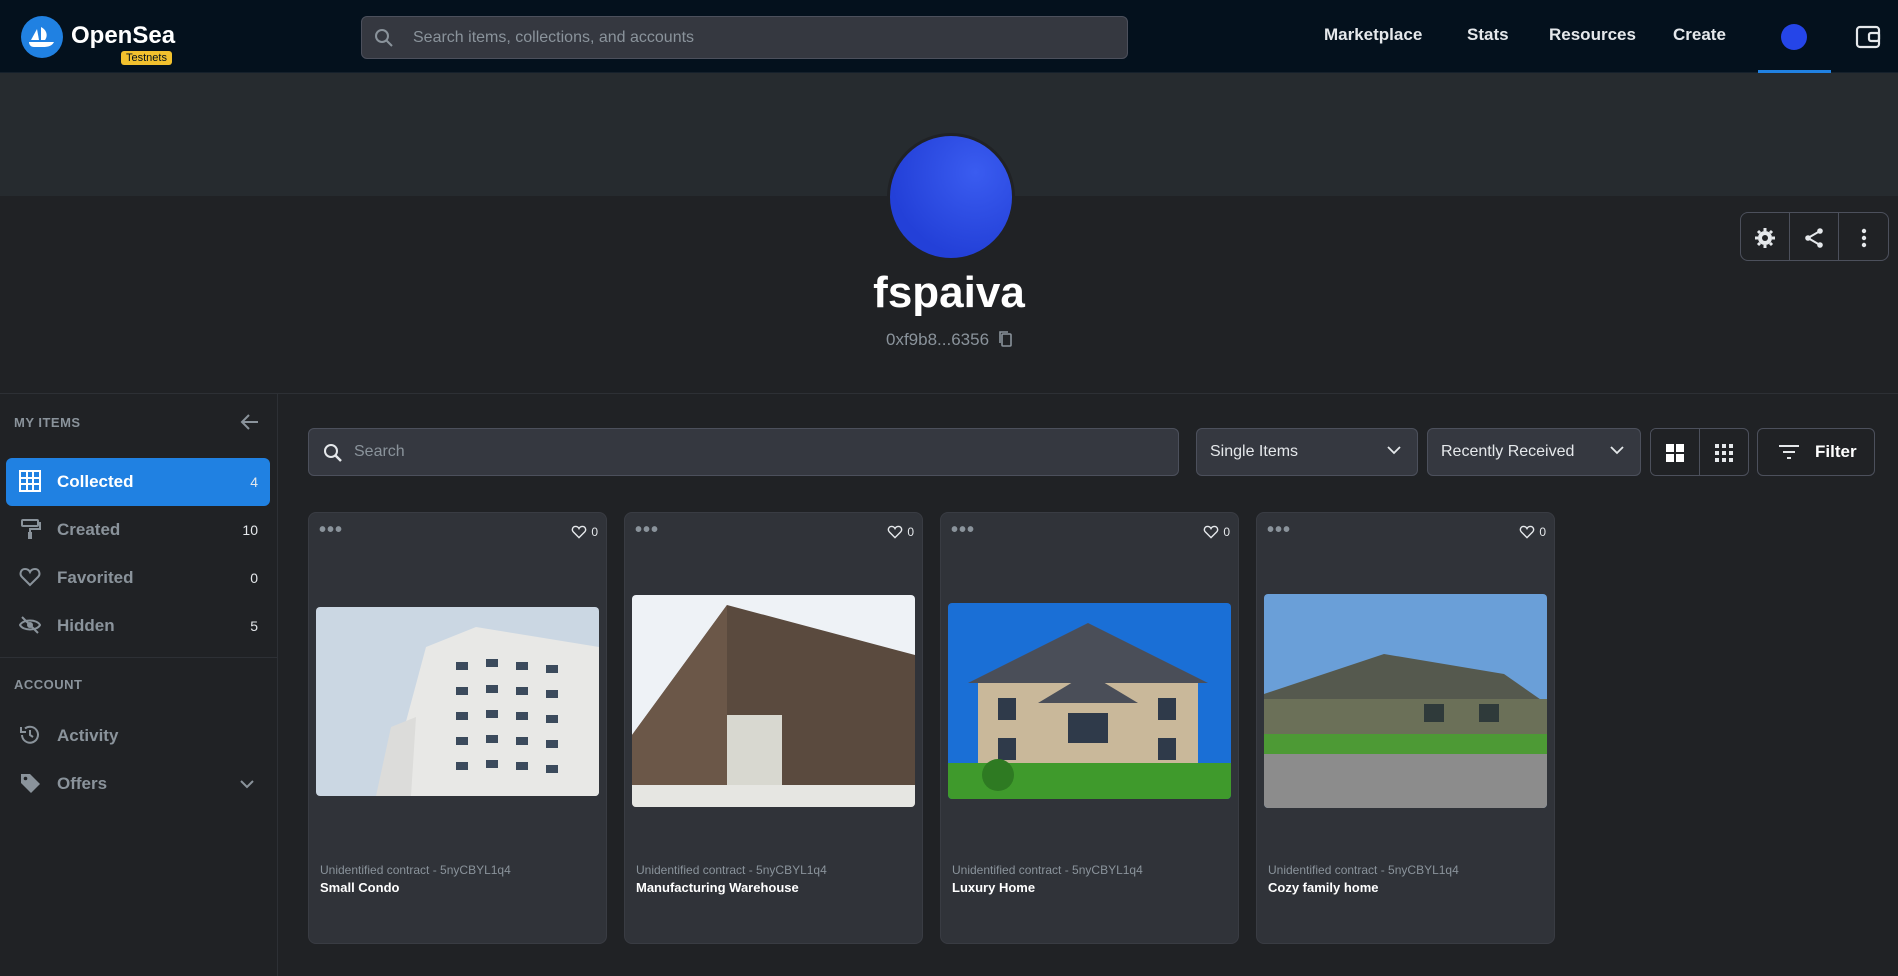 The width and height of the screenshot is (1898, 976). Describe the element at coordinates (254, 482) in the screenshot. I see `sidebar-item-count: 4` at that location.